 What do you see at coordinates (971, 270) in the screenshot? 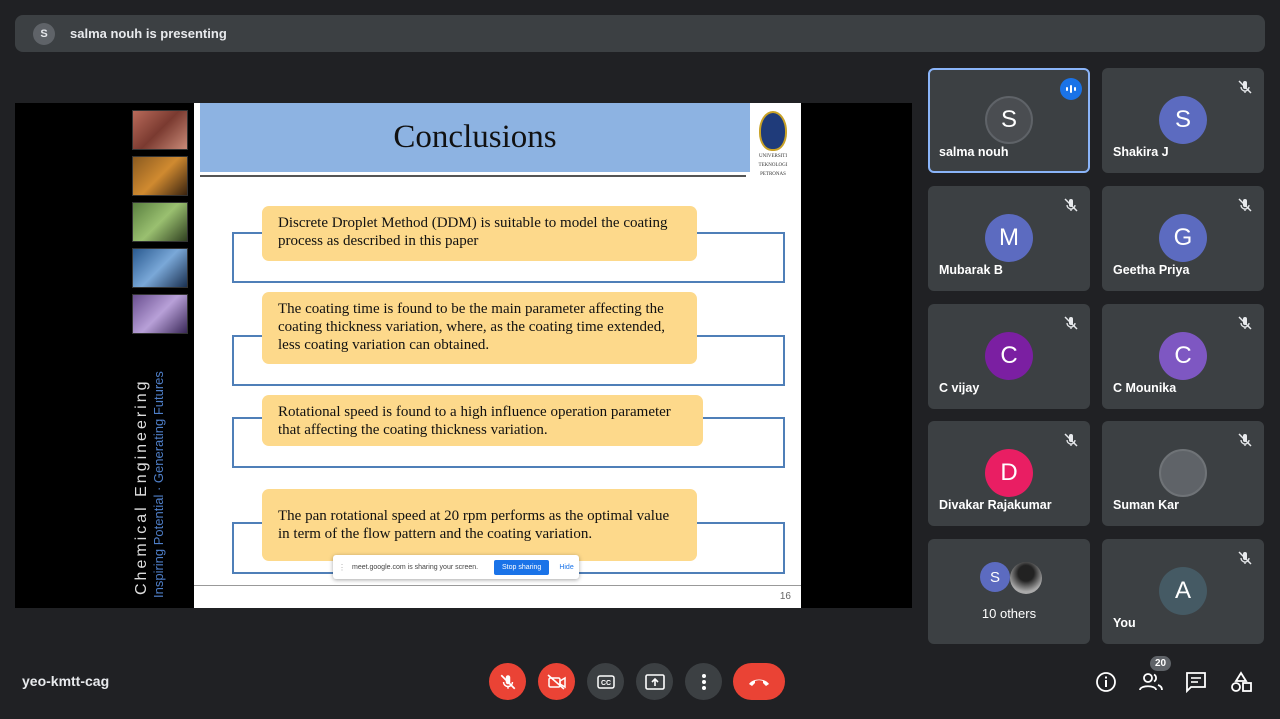
I see `participant-name: Mubarak B` at bounding box center [971, 270].